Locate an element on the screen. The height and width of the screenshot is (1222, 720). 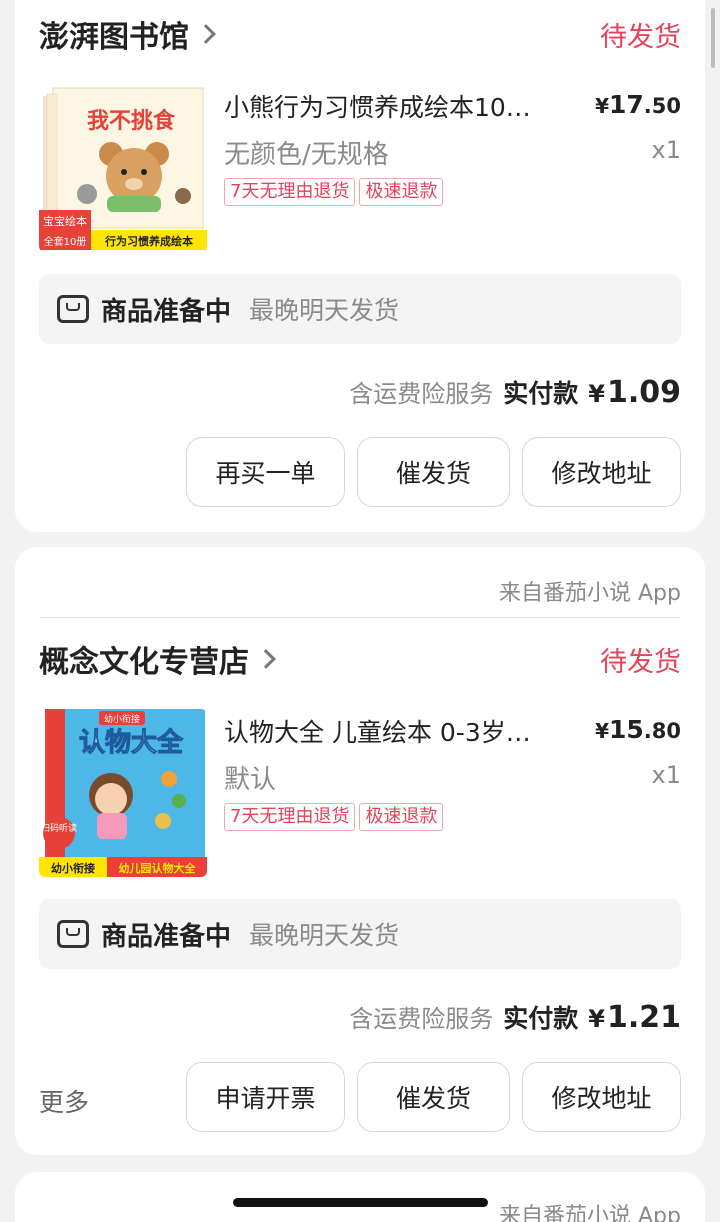
cover-title: 认物大全 is located at coordinates (131, 742).